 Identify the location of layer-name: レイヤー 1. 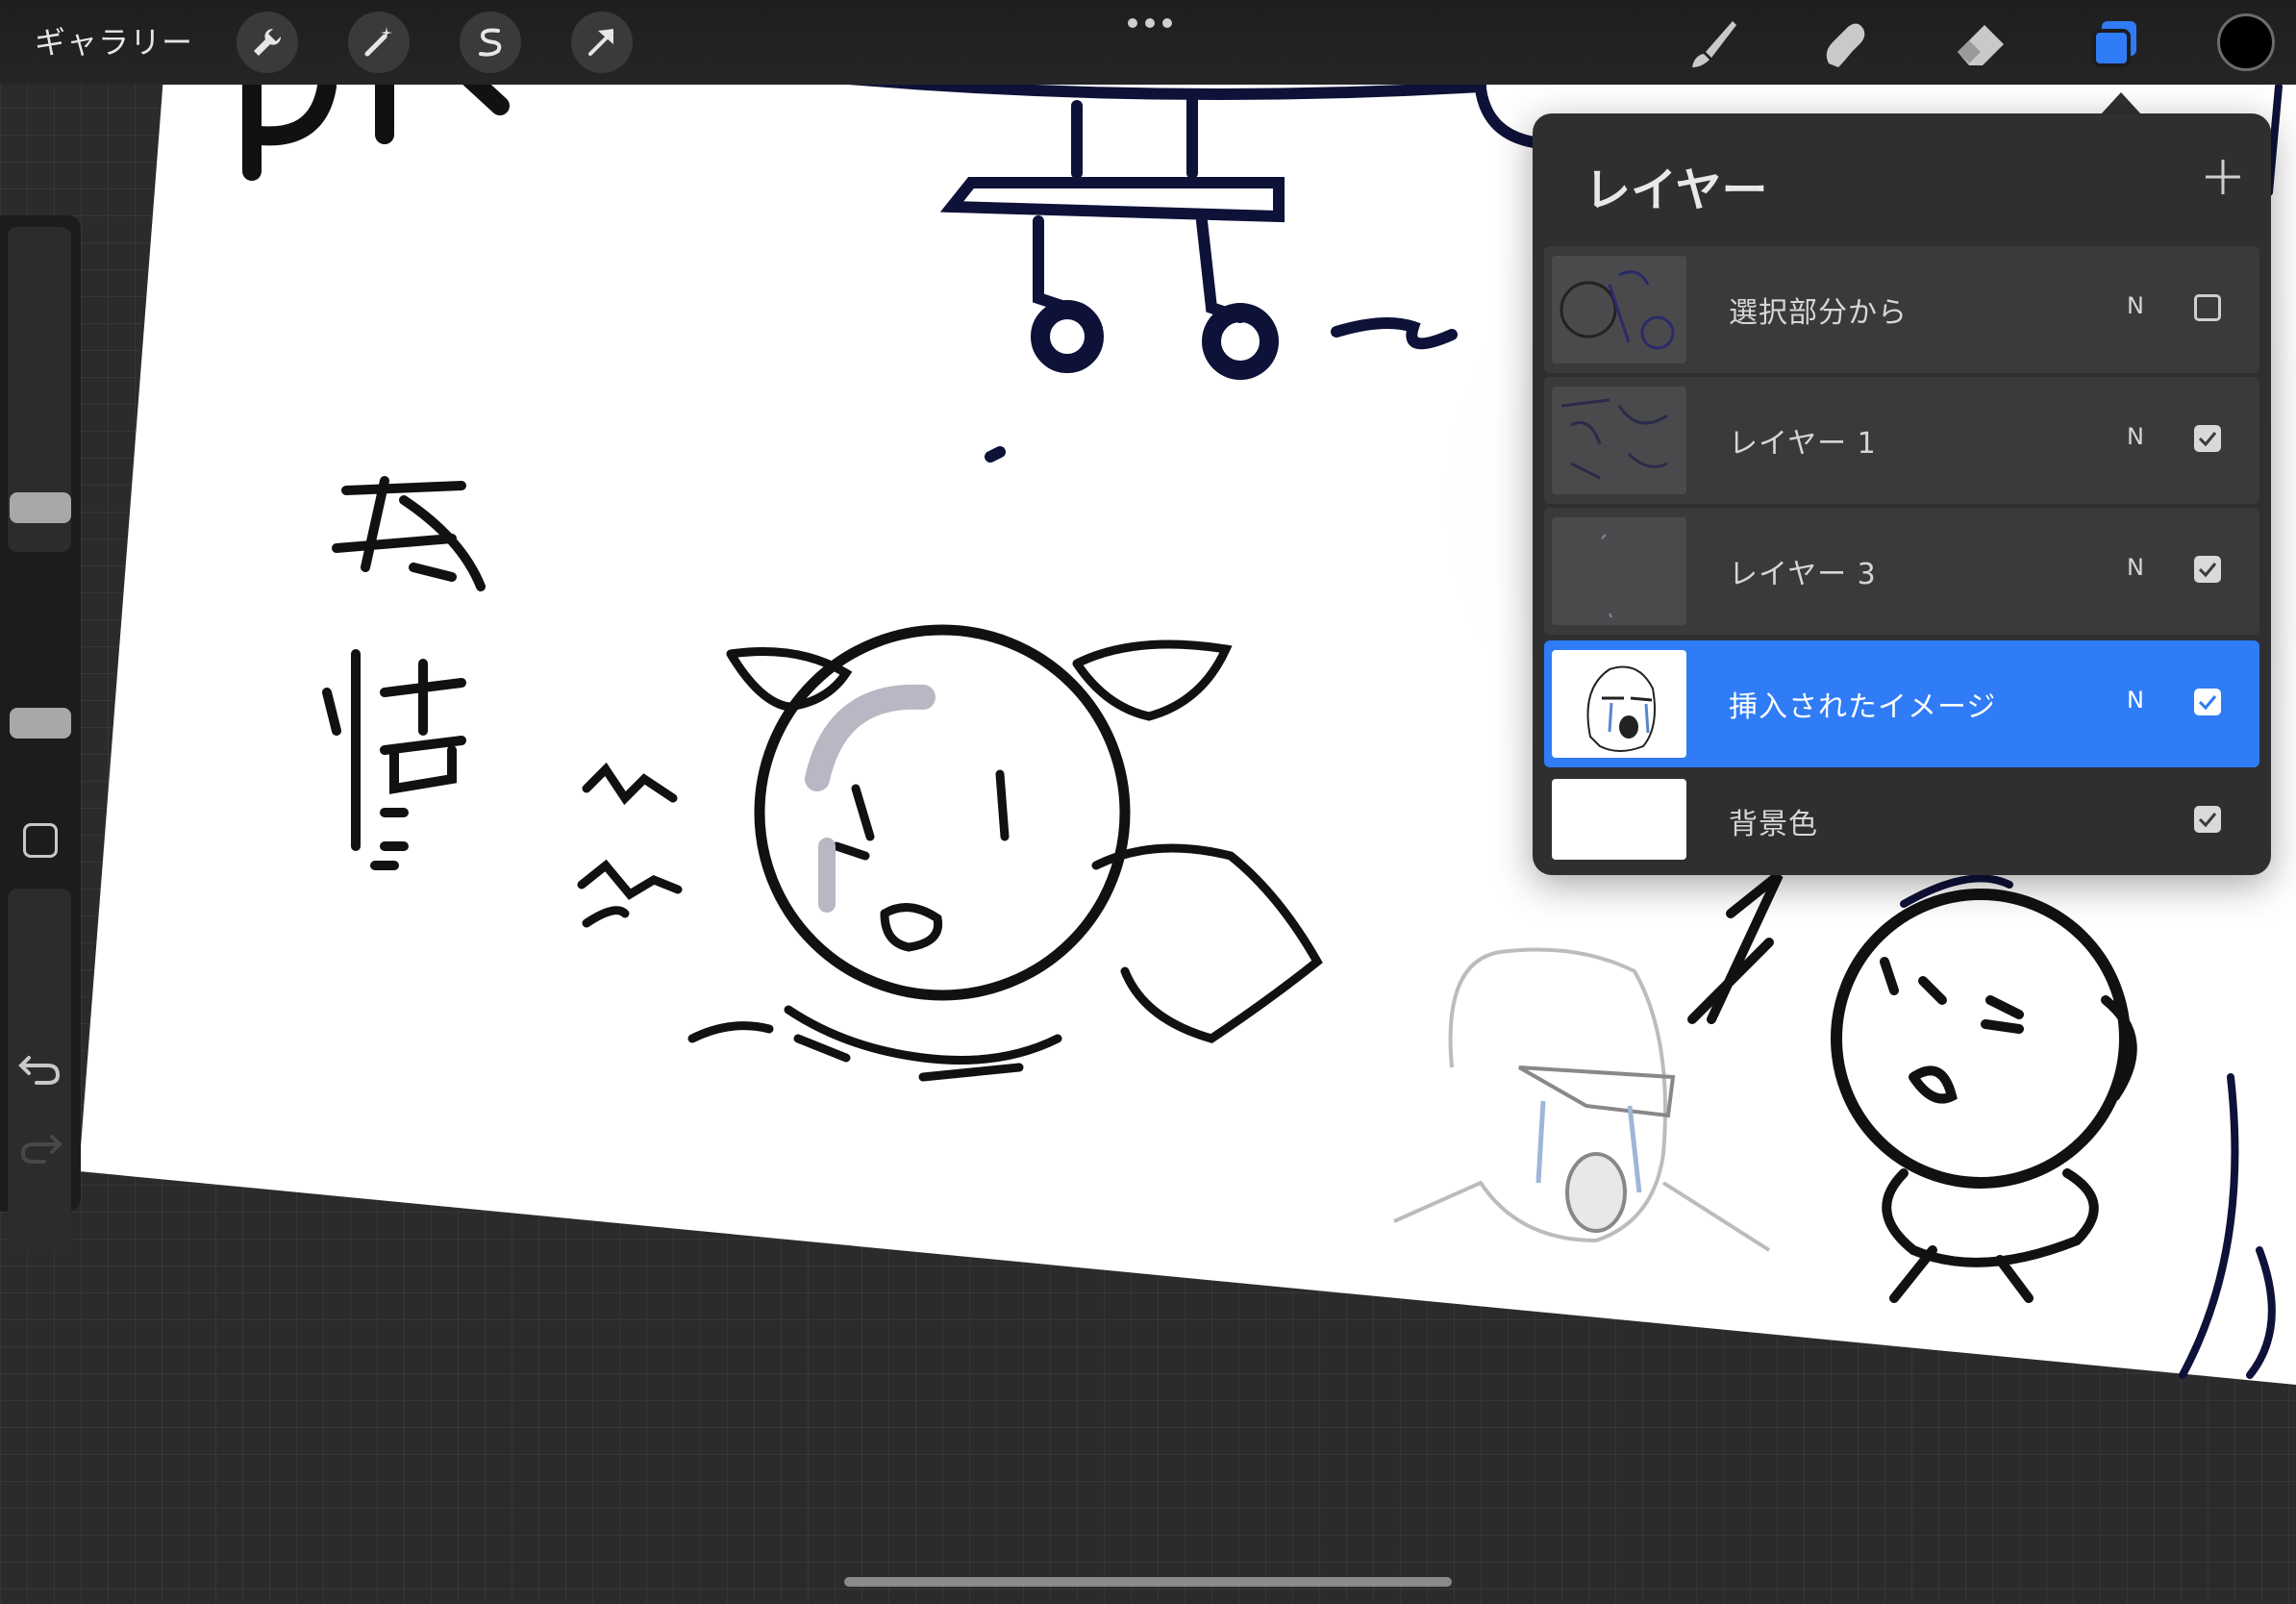
(1803, 444).